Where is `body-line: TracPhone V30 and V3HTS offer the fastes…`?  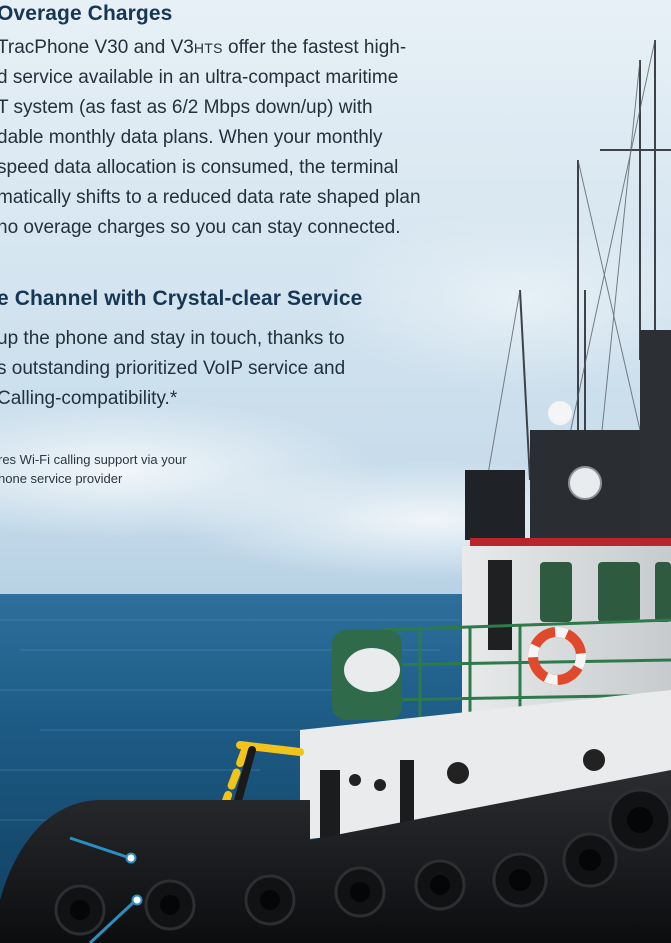
body-line: TracPhone V30 and V3HTS offer the fastes… is located at coordinates (203, 47).